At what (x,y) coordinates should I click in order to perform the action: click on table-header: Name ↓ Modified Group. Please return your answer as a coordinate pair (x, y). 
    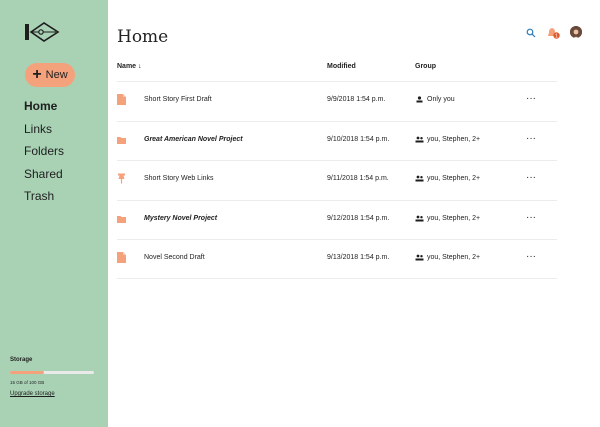
    Looking at the image, I should click on (337, 72).